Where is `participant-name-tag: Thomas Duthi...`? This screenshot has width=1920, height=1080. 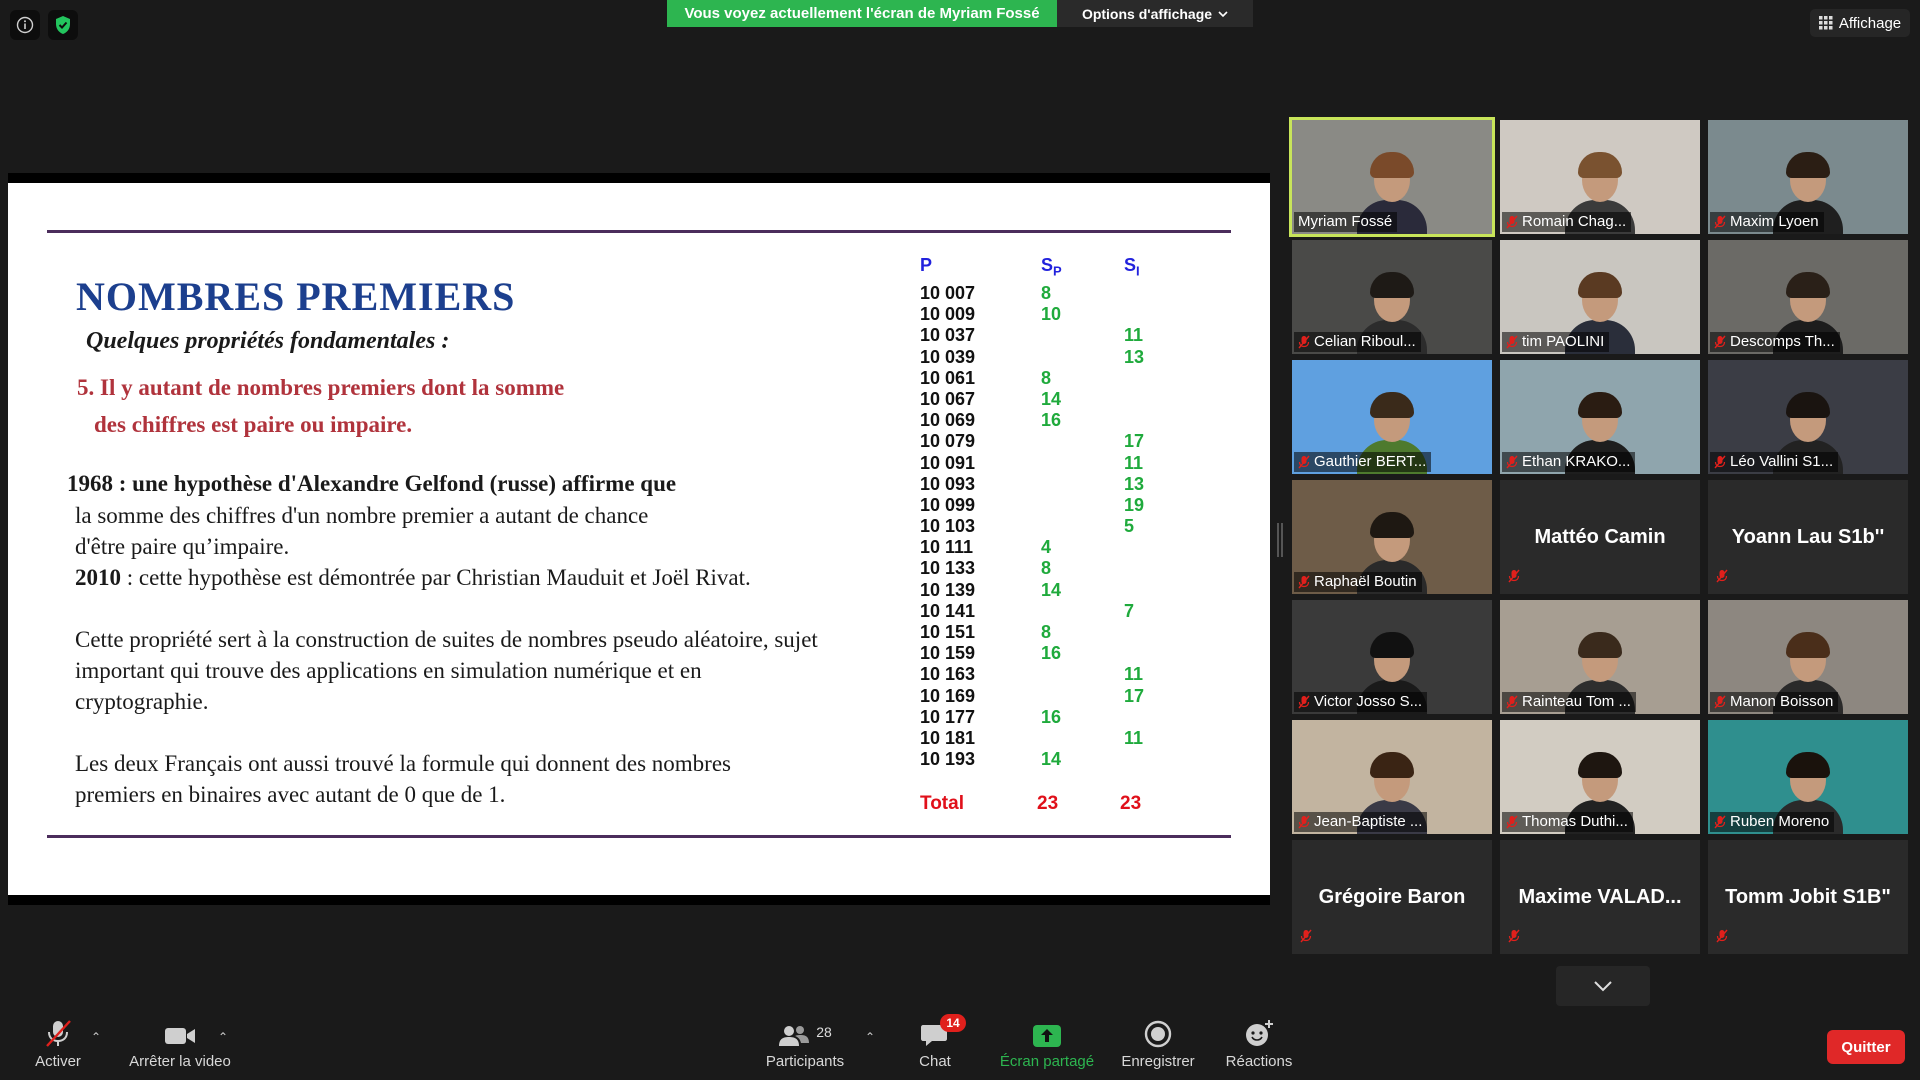 participant-name-tag: Thomas Duthi... is located at coordinates (1567, 822).